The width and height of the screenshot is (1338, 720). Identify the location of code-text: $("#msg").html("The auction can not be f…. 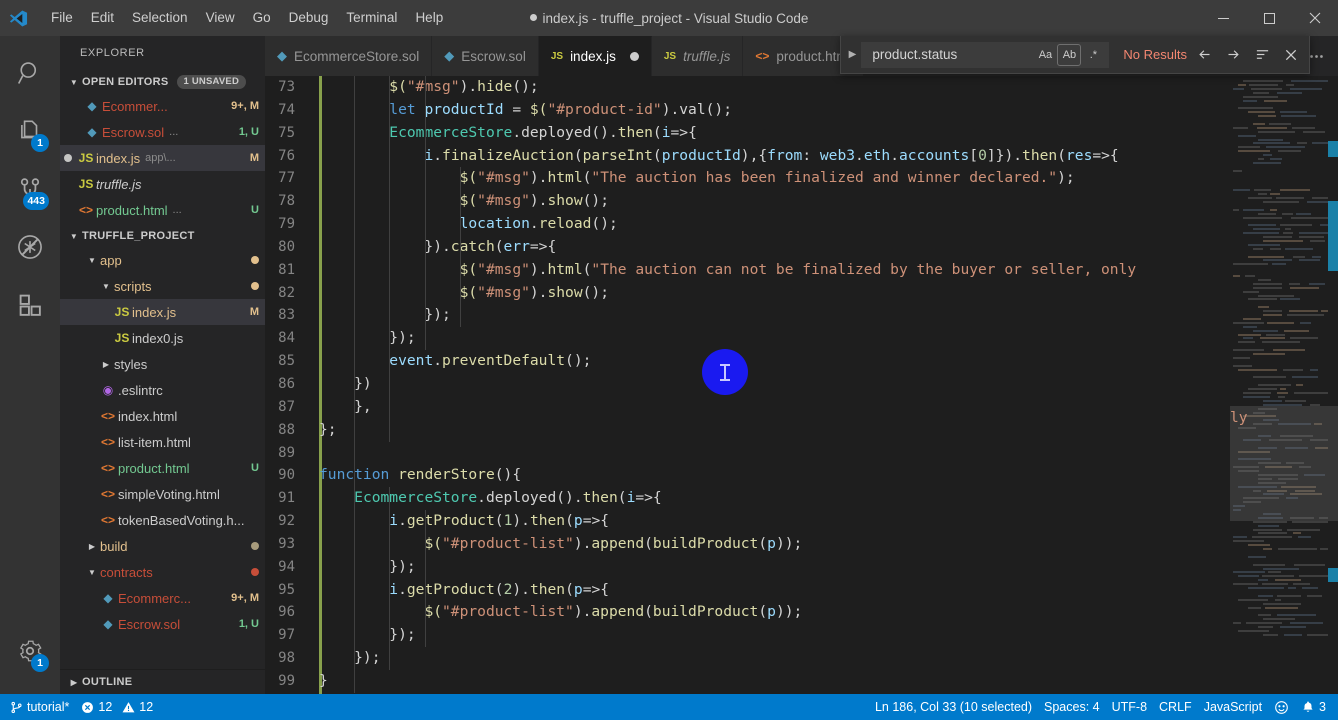
(798, 269).